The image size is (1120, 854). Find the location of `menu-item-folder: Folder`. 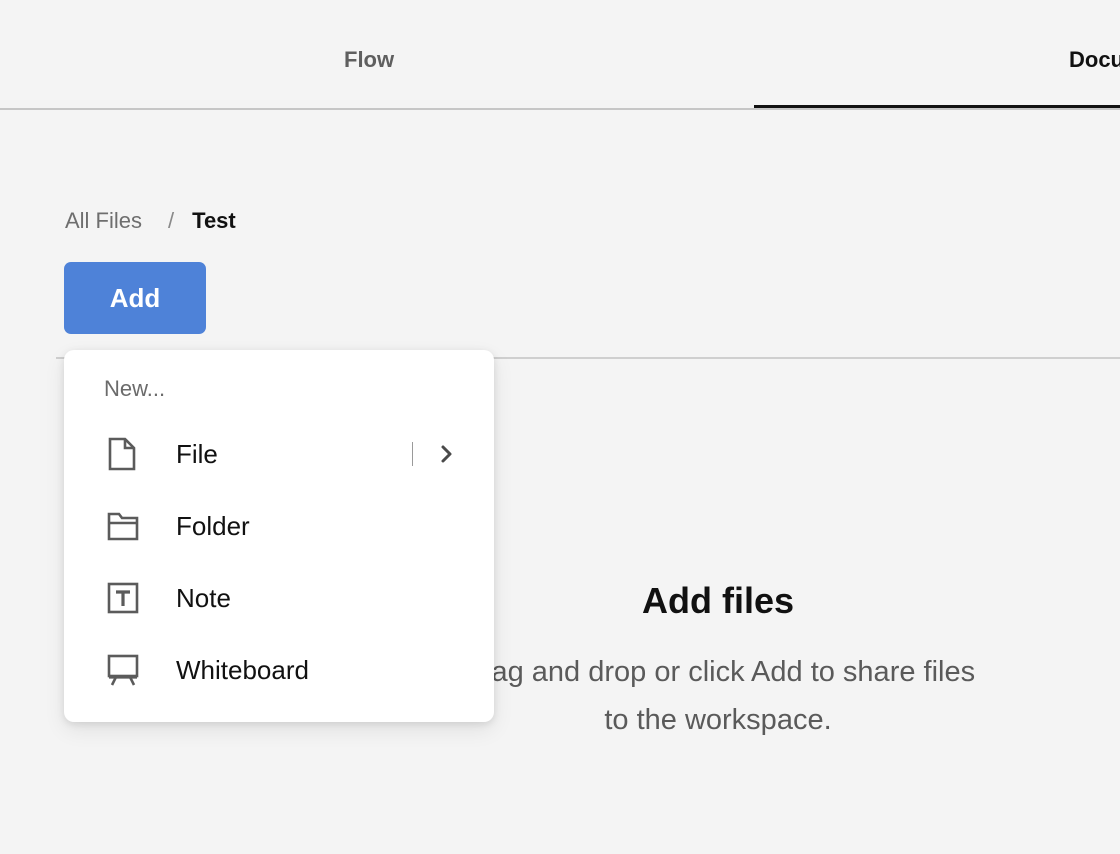

menu-item-folder: Folder is located at coordinates (279, 526).